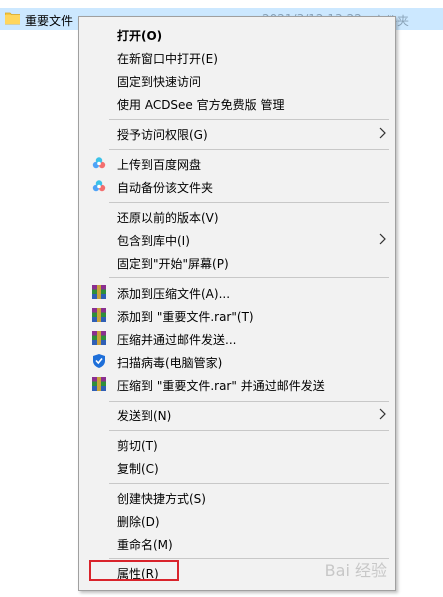 The height and width of the screenshot is (597, 443). Describe the element at coordinates (355, 570) in the screenshot. I see `watermark: Bai 经验` at that location.